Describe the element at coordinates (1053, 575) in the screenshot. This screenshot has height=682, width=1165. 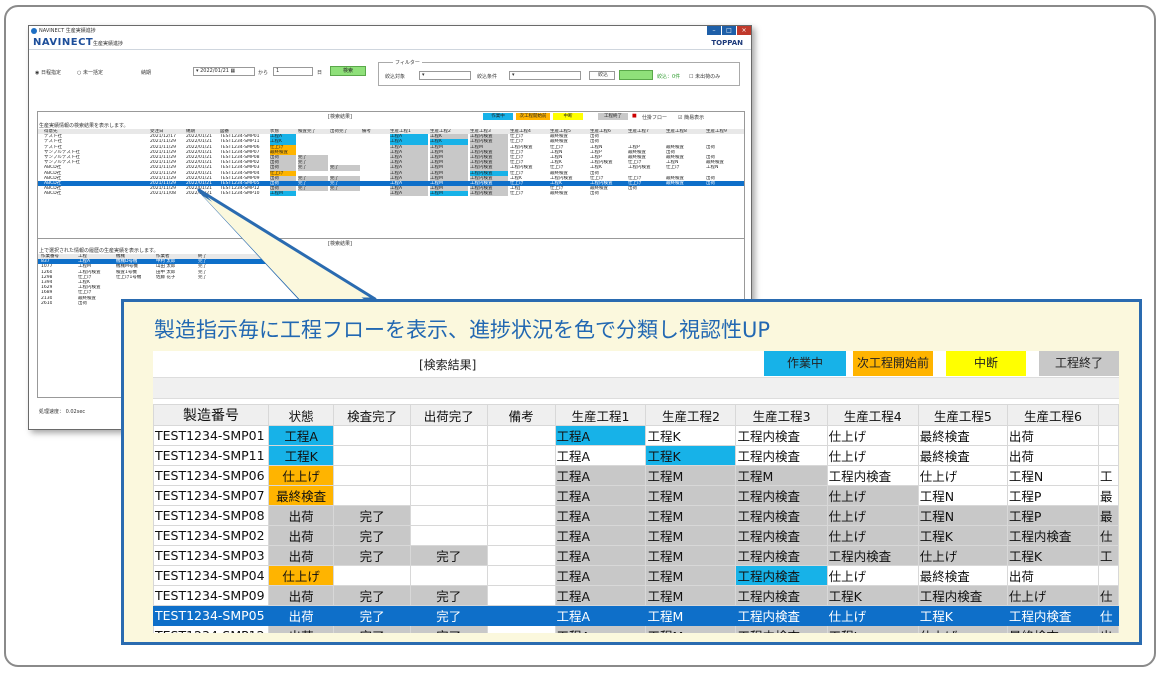
I see `process-cell: 出荷` at that location.